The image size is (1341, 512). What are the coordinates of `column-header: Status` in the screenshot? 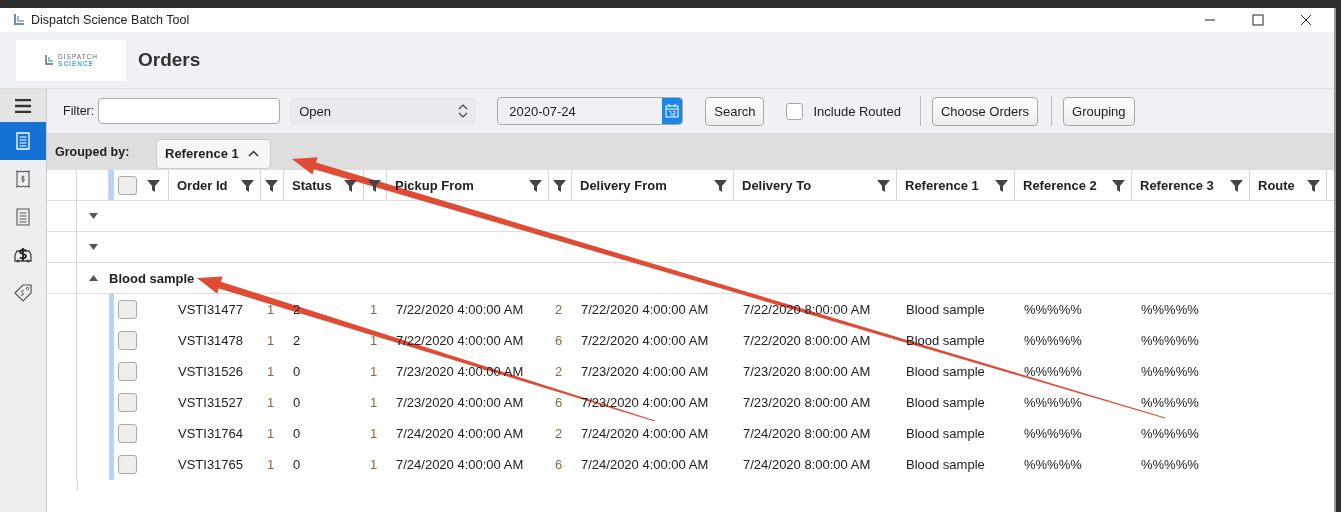 It's located at (312, 185).